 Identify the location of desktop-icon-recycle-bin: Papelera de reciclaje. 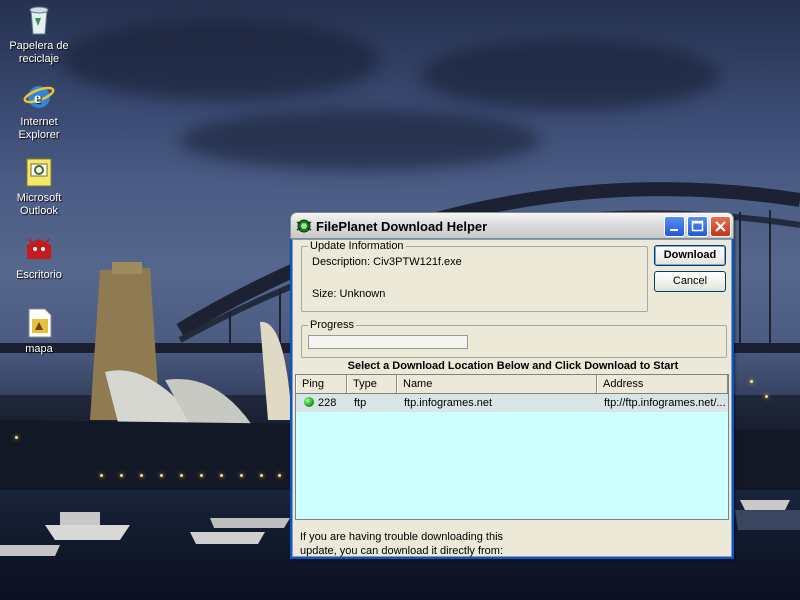
(39, 35).